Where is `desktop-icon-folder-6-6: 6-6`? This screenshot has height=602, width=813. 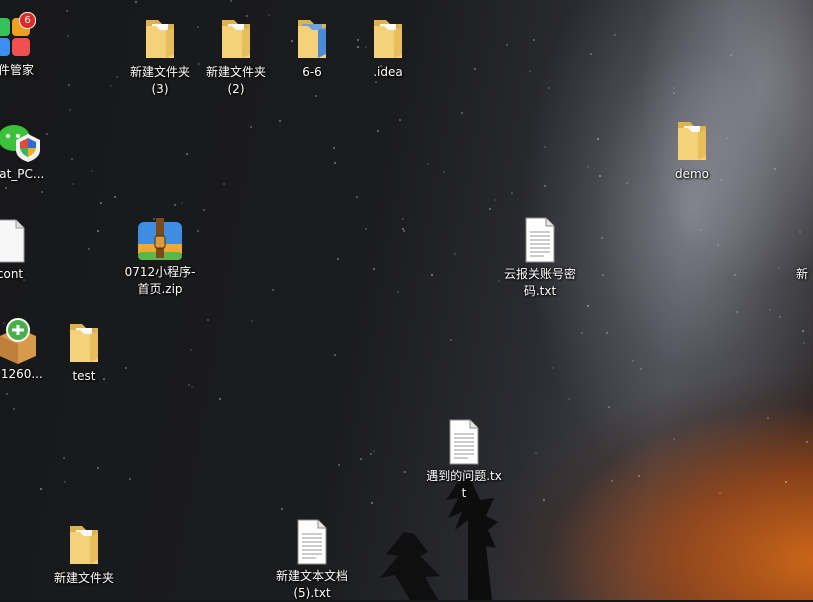 desktop-icon-folder-6-6: 6-6 is located at coordinates (312, 47).